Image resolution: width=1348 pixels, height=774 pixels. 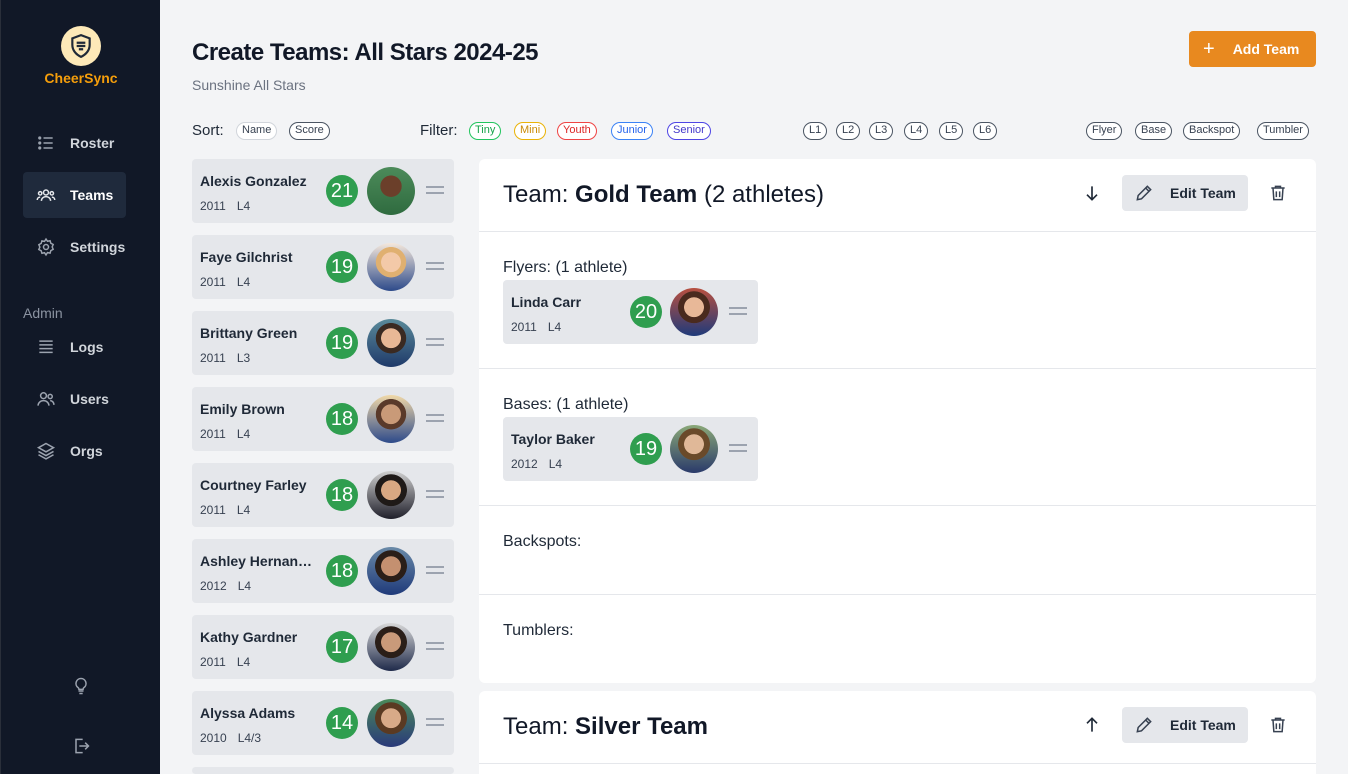 What do you see at coordinates (632, 131) in the screenshot?
I see `filter-junior-chip: Junior` at bounding box center [632, 131].